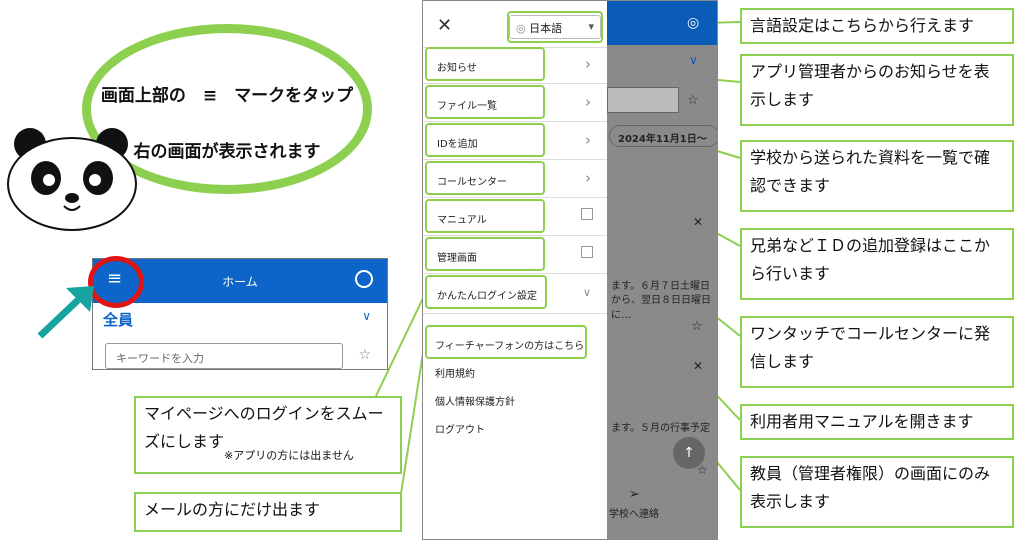 The width and height of the screenshot is (1024, 545). What do you see at coordinates (364, 279) in the screenshot?
I see `user-account-icon` at bounding box center [364, 279].